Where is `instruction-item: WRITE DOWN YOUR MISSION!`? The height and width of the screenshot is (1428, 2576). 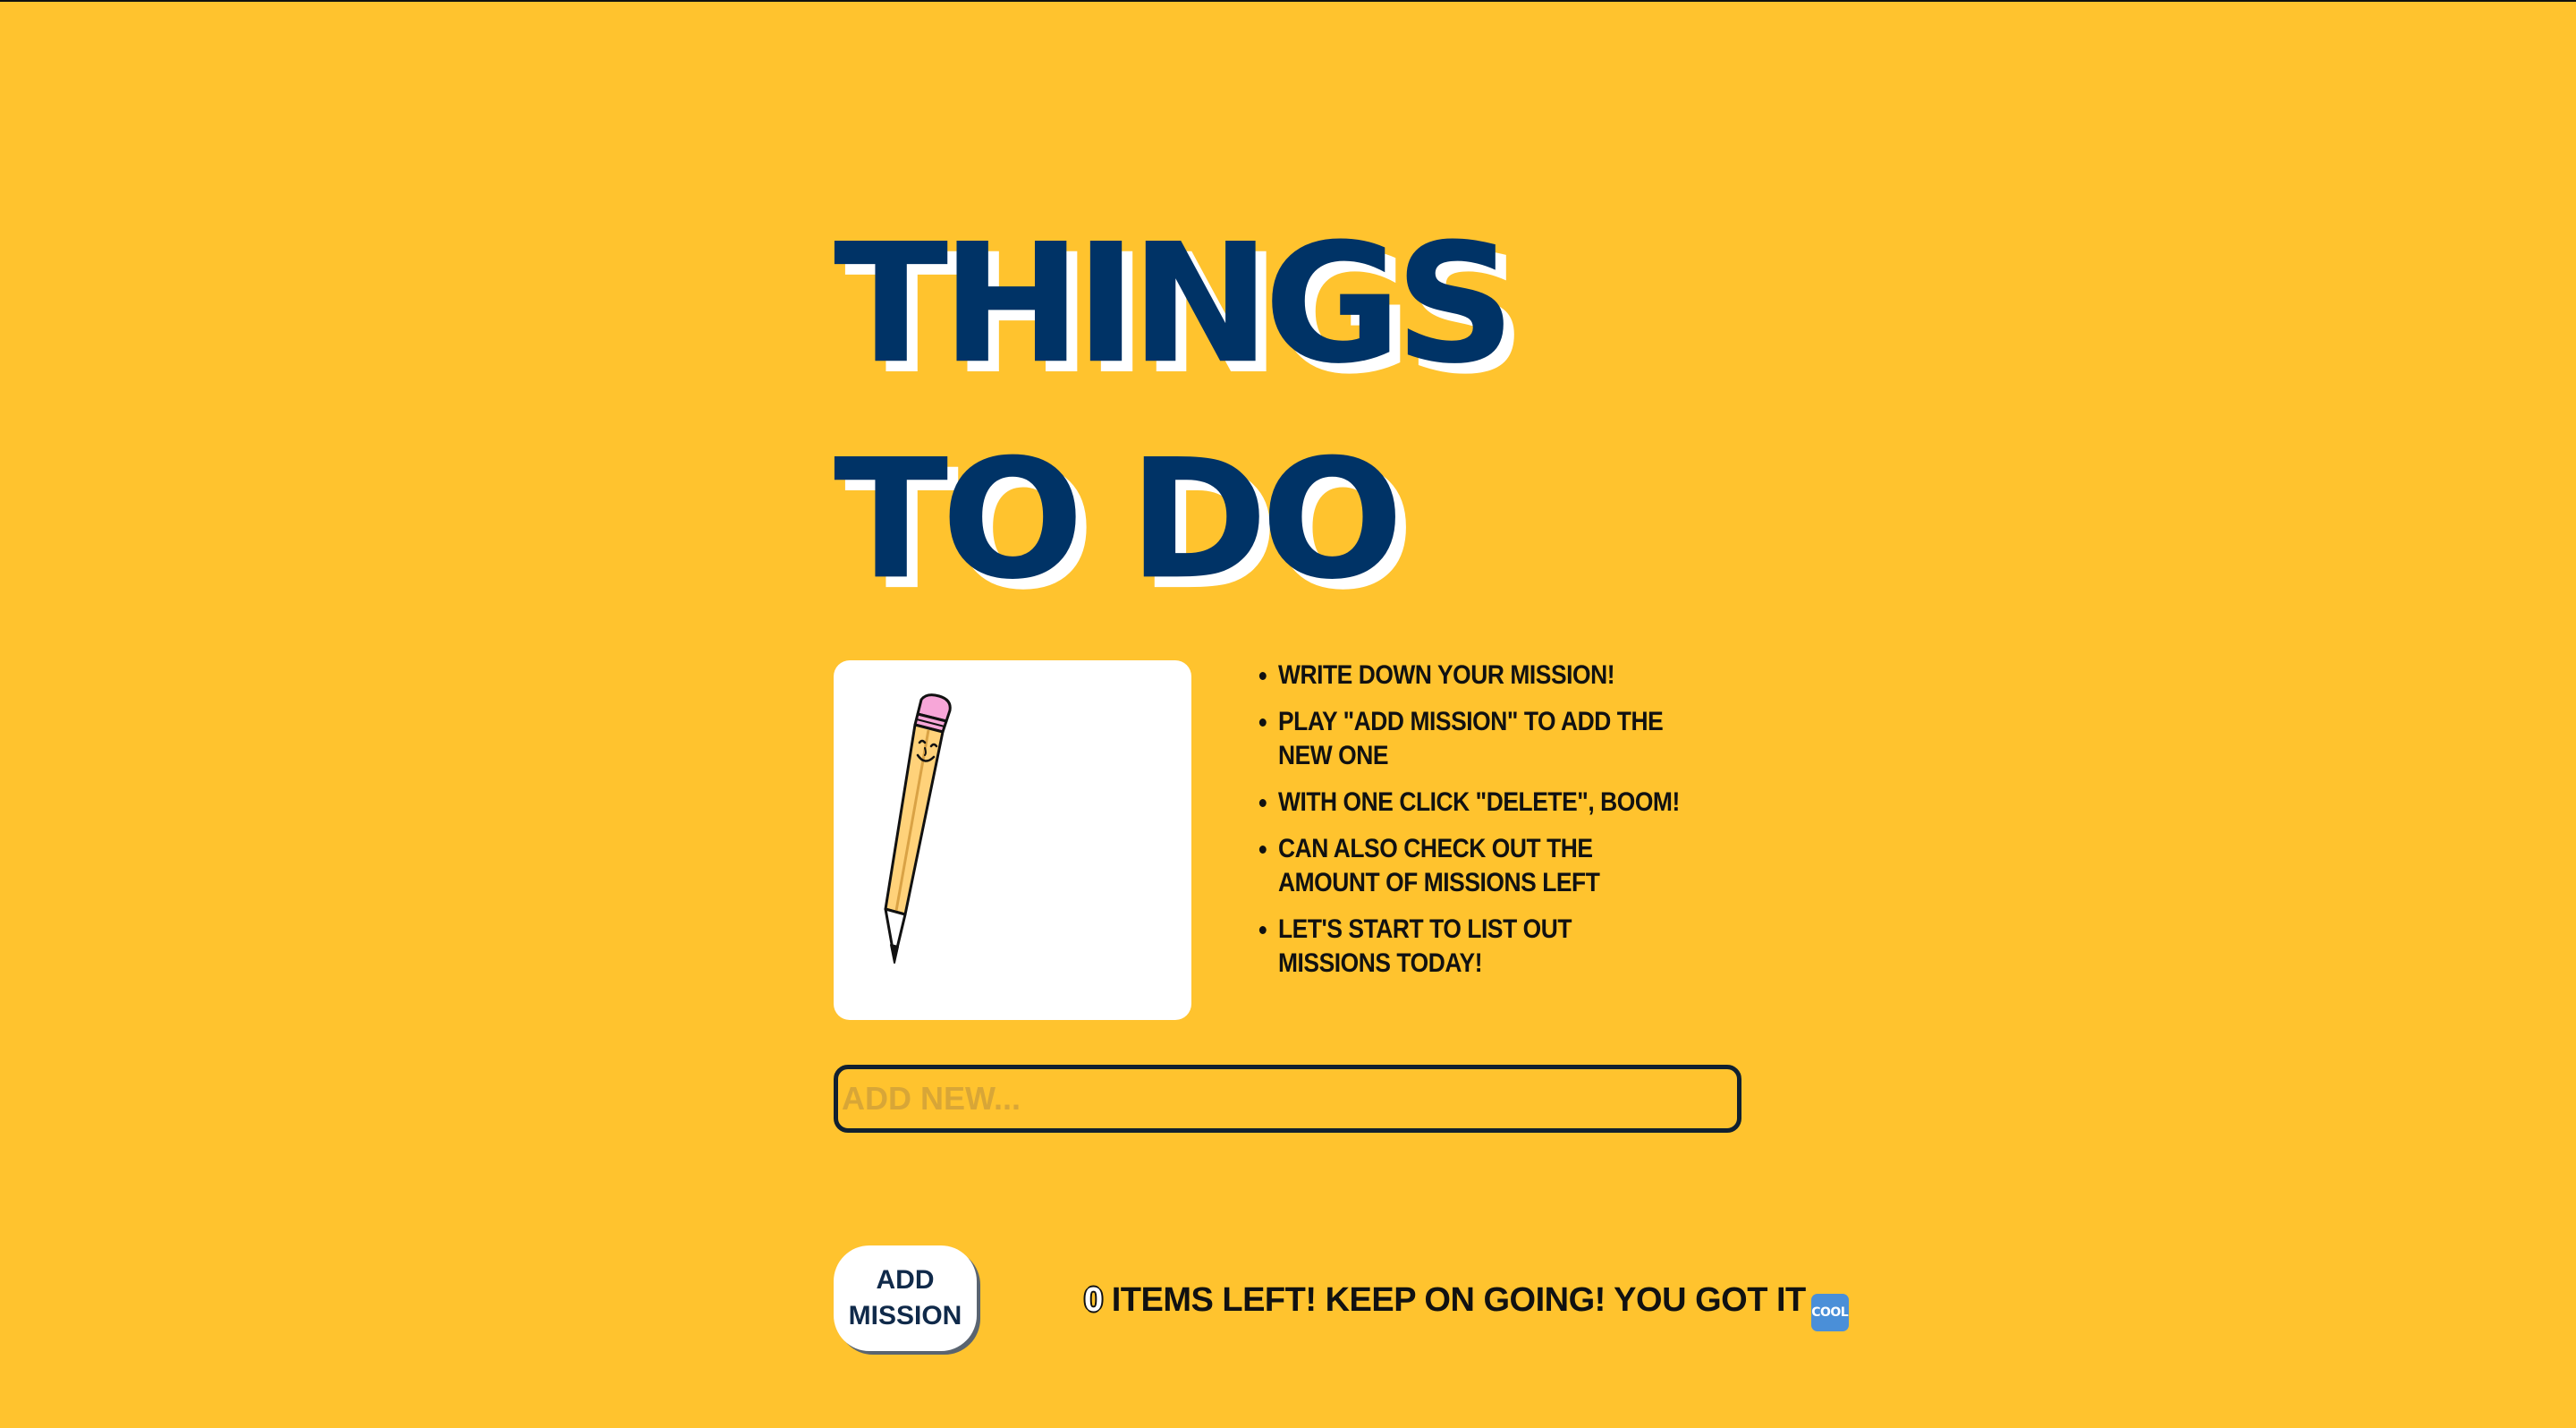
instruction-item: WRITE DOWN YOUR MISSION! is located at coordinates (1483, 676).